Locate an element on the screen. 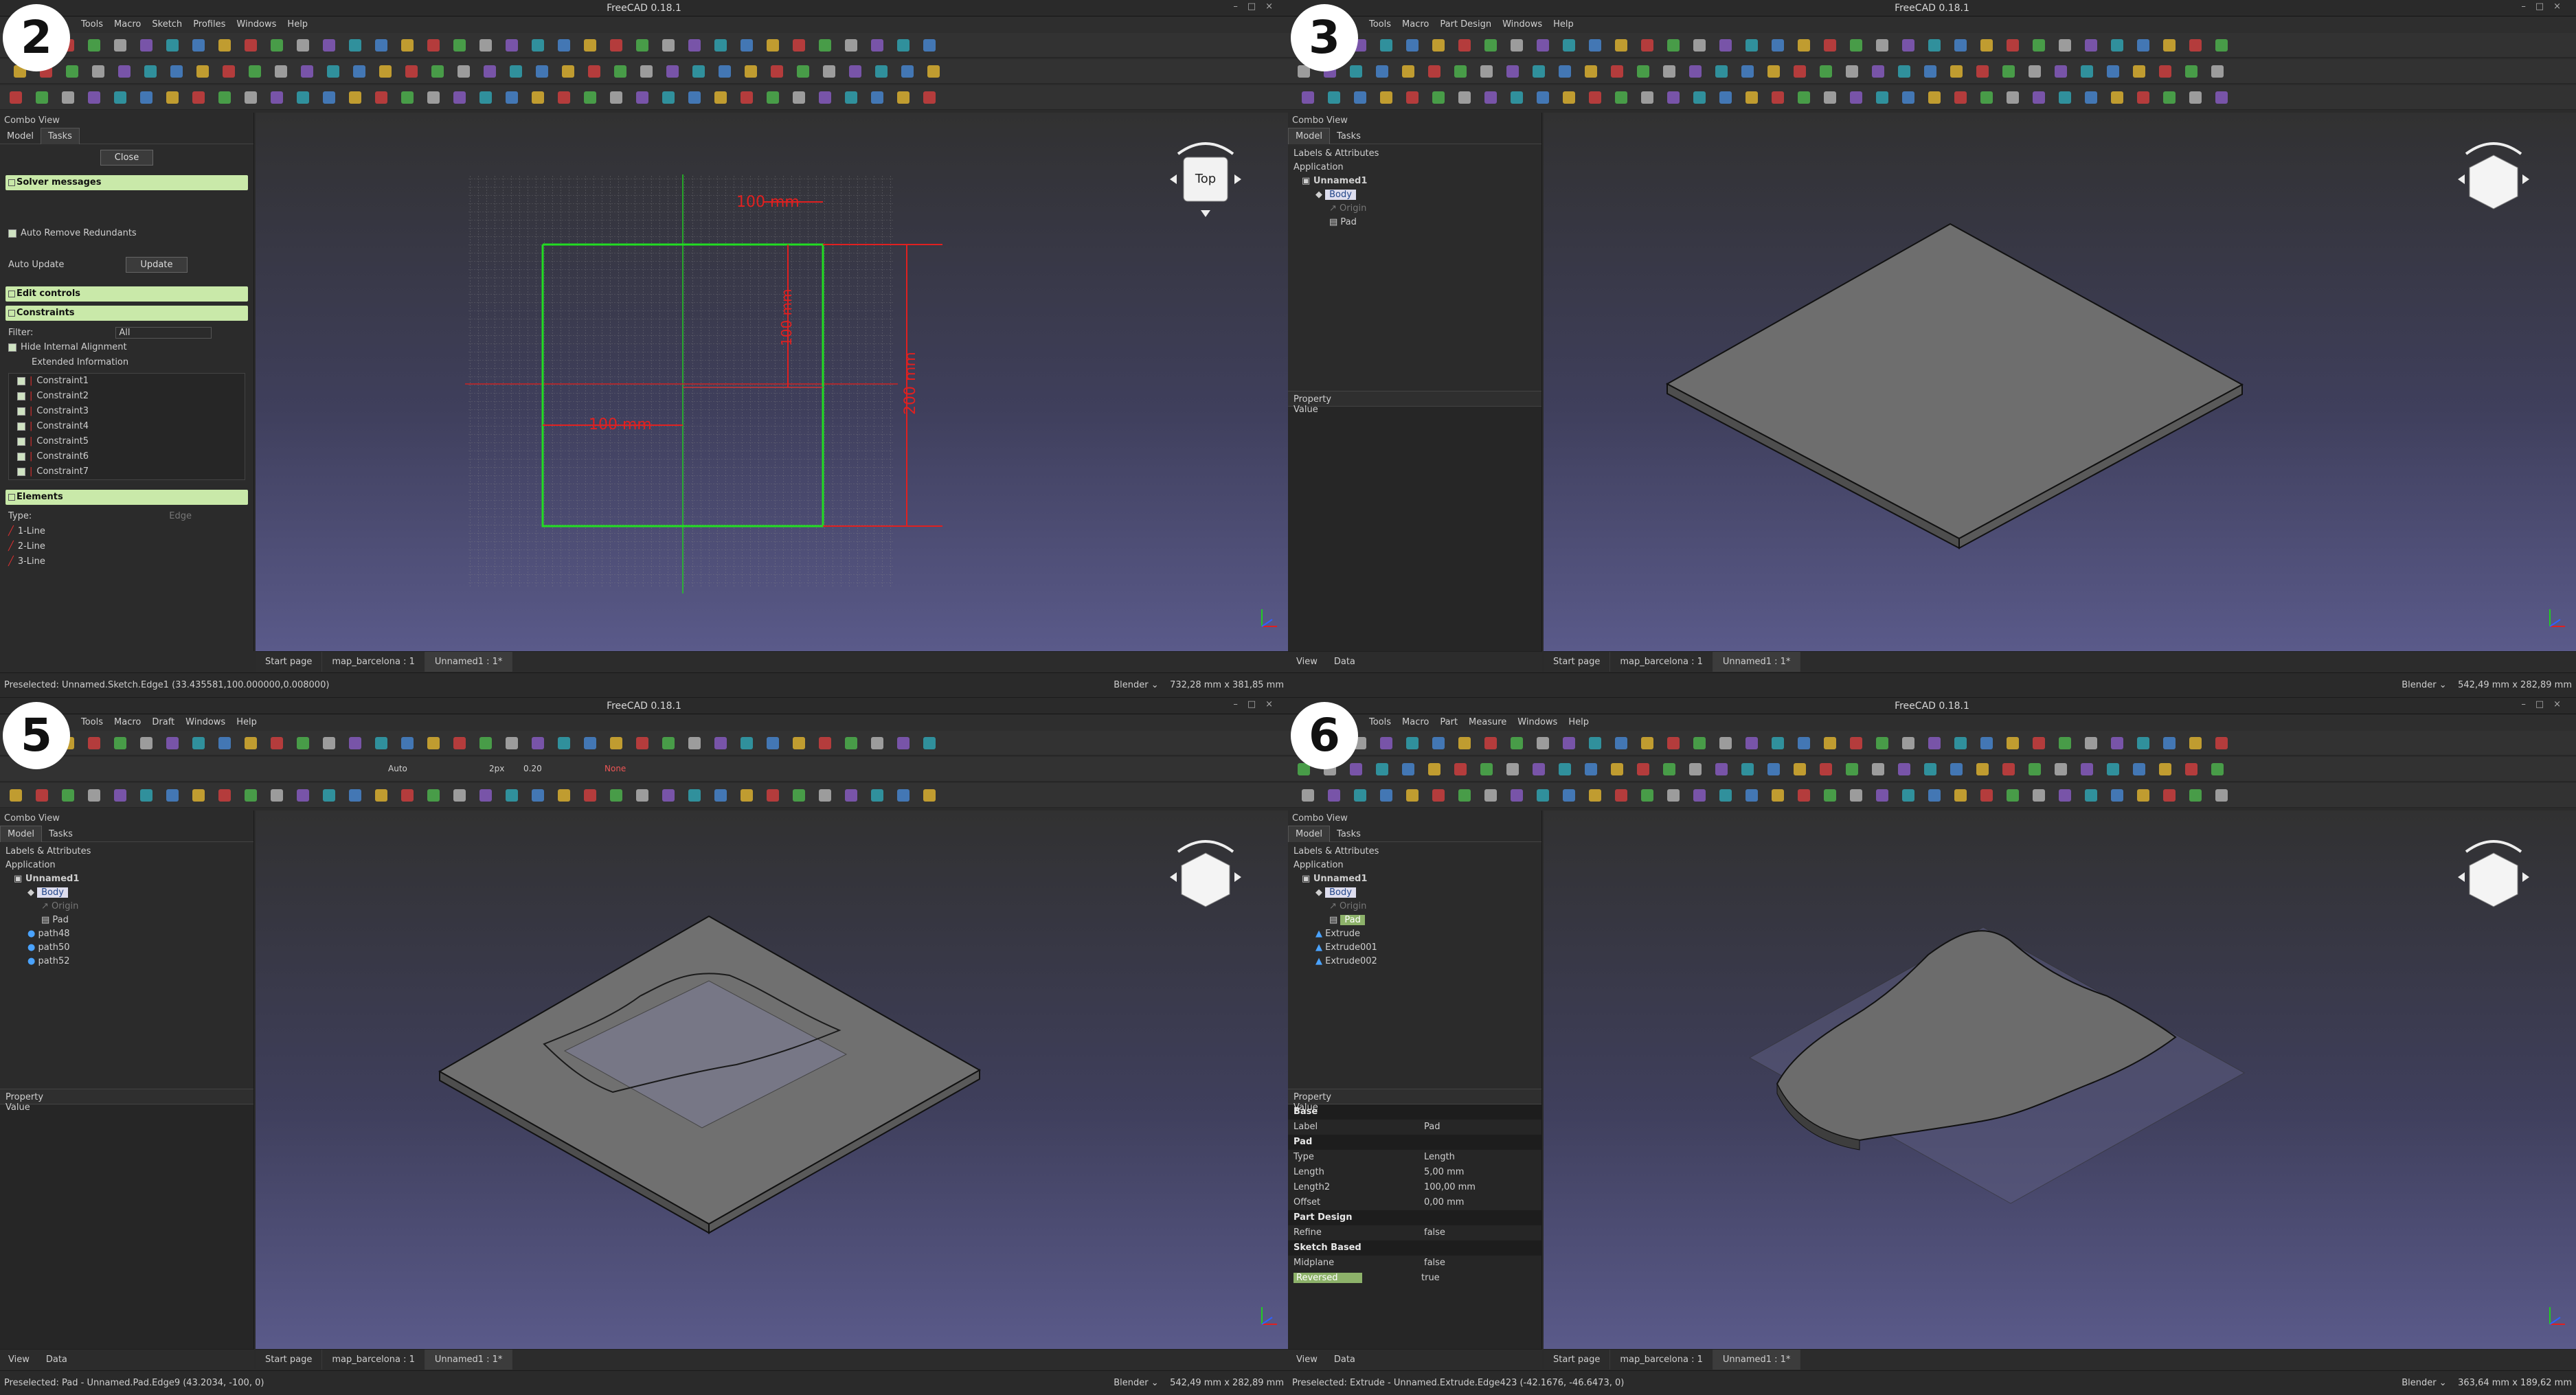  doc-tab: Unnamed1 : 1* is located at coordinates (1757, 662).